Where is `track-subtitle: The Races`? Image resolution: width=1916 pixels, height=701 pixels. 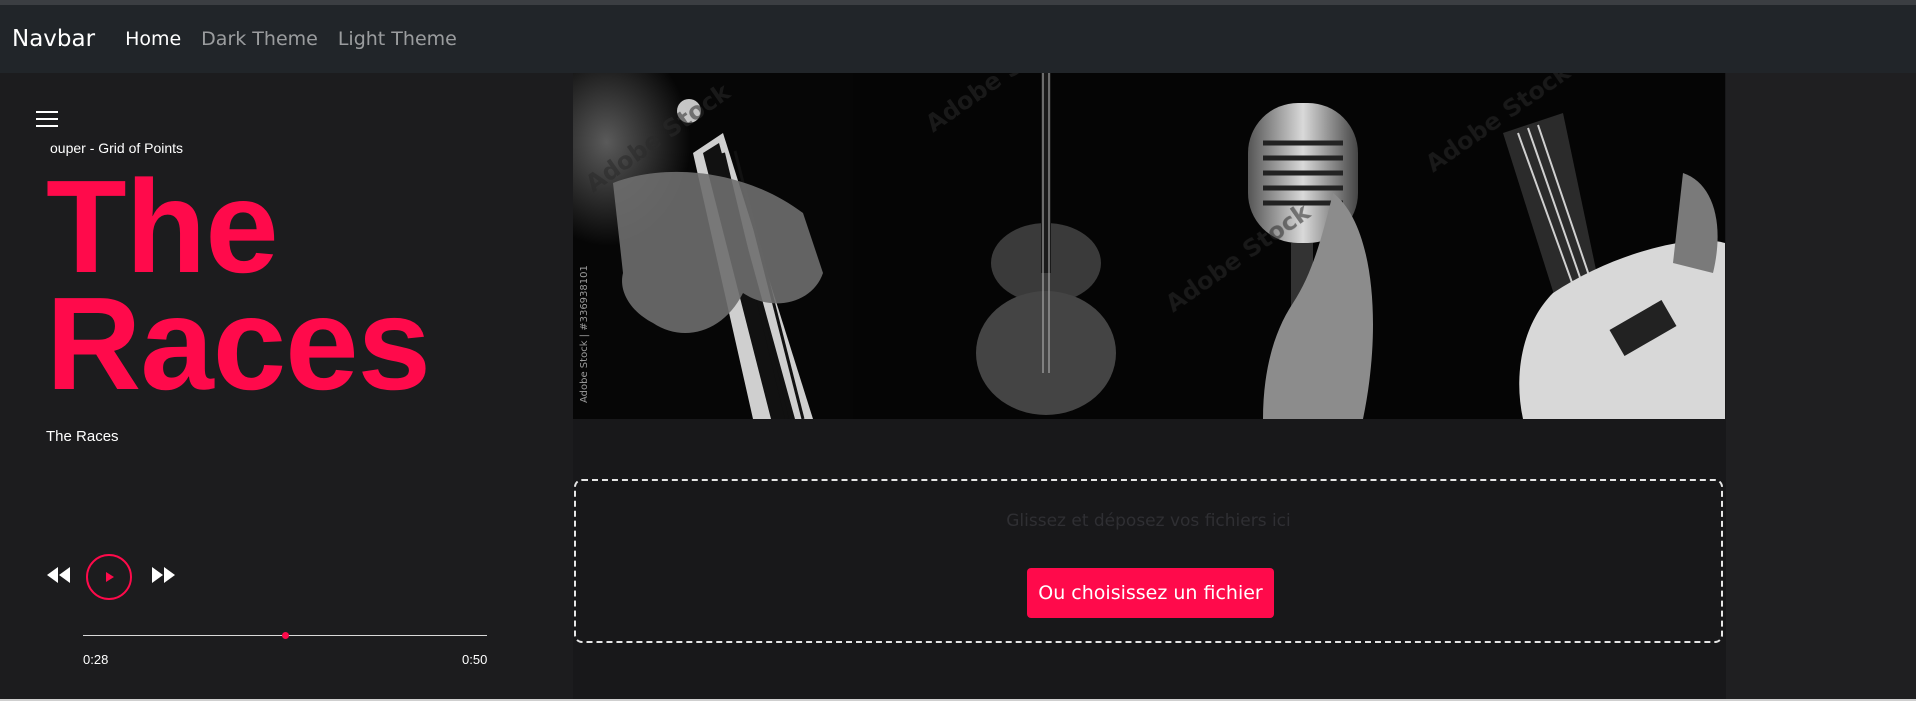
track-subtitle: The Races is located at coordinates (82, 436).